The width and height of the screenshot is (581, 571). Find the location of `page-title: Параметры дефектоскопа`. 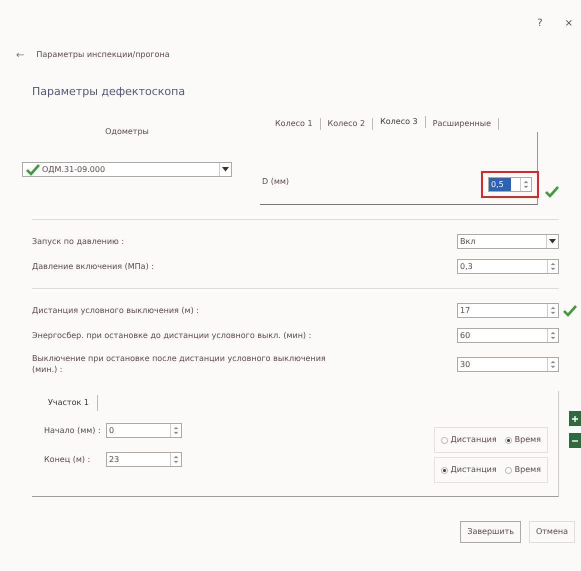

page-title: Параметры дефектоскопа is located at coordinates (108, 92).